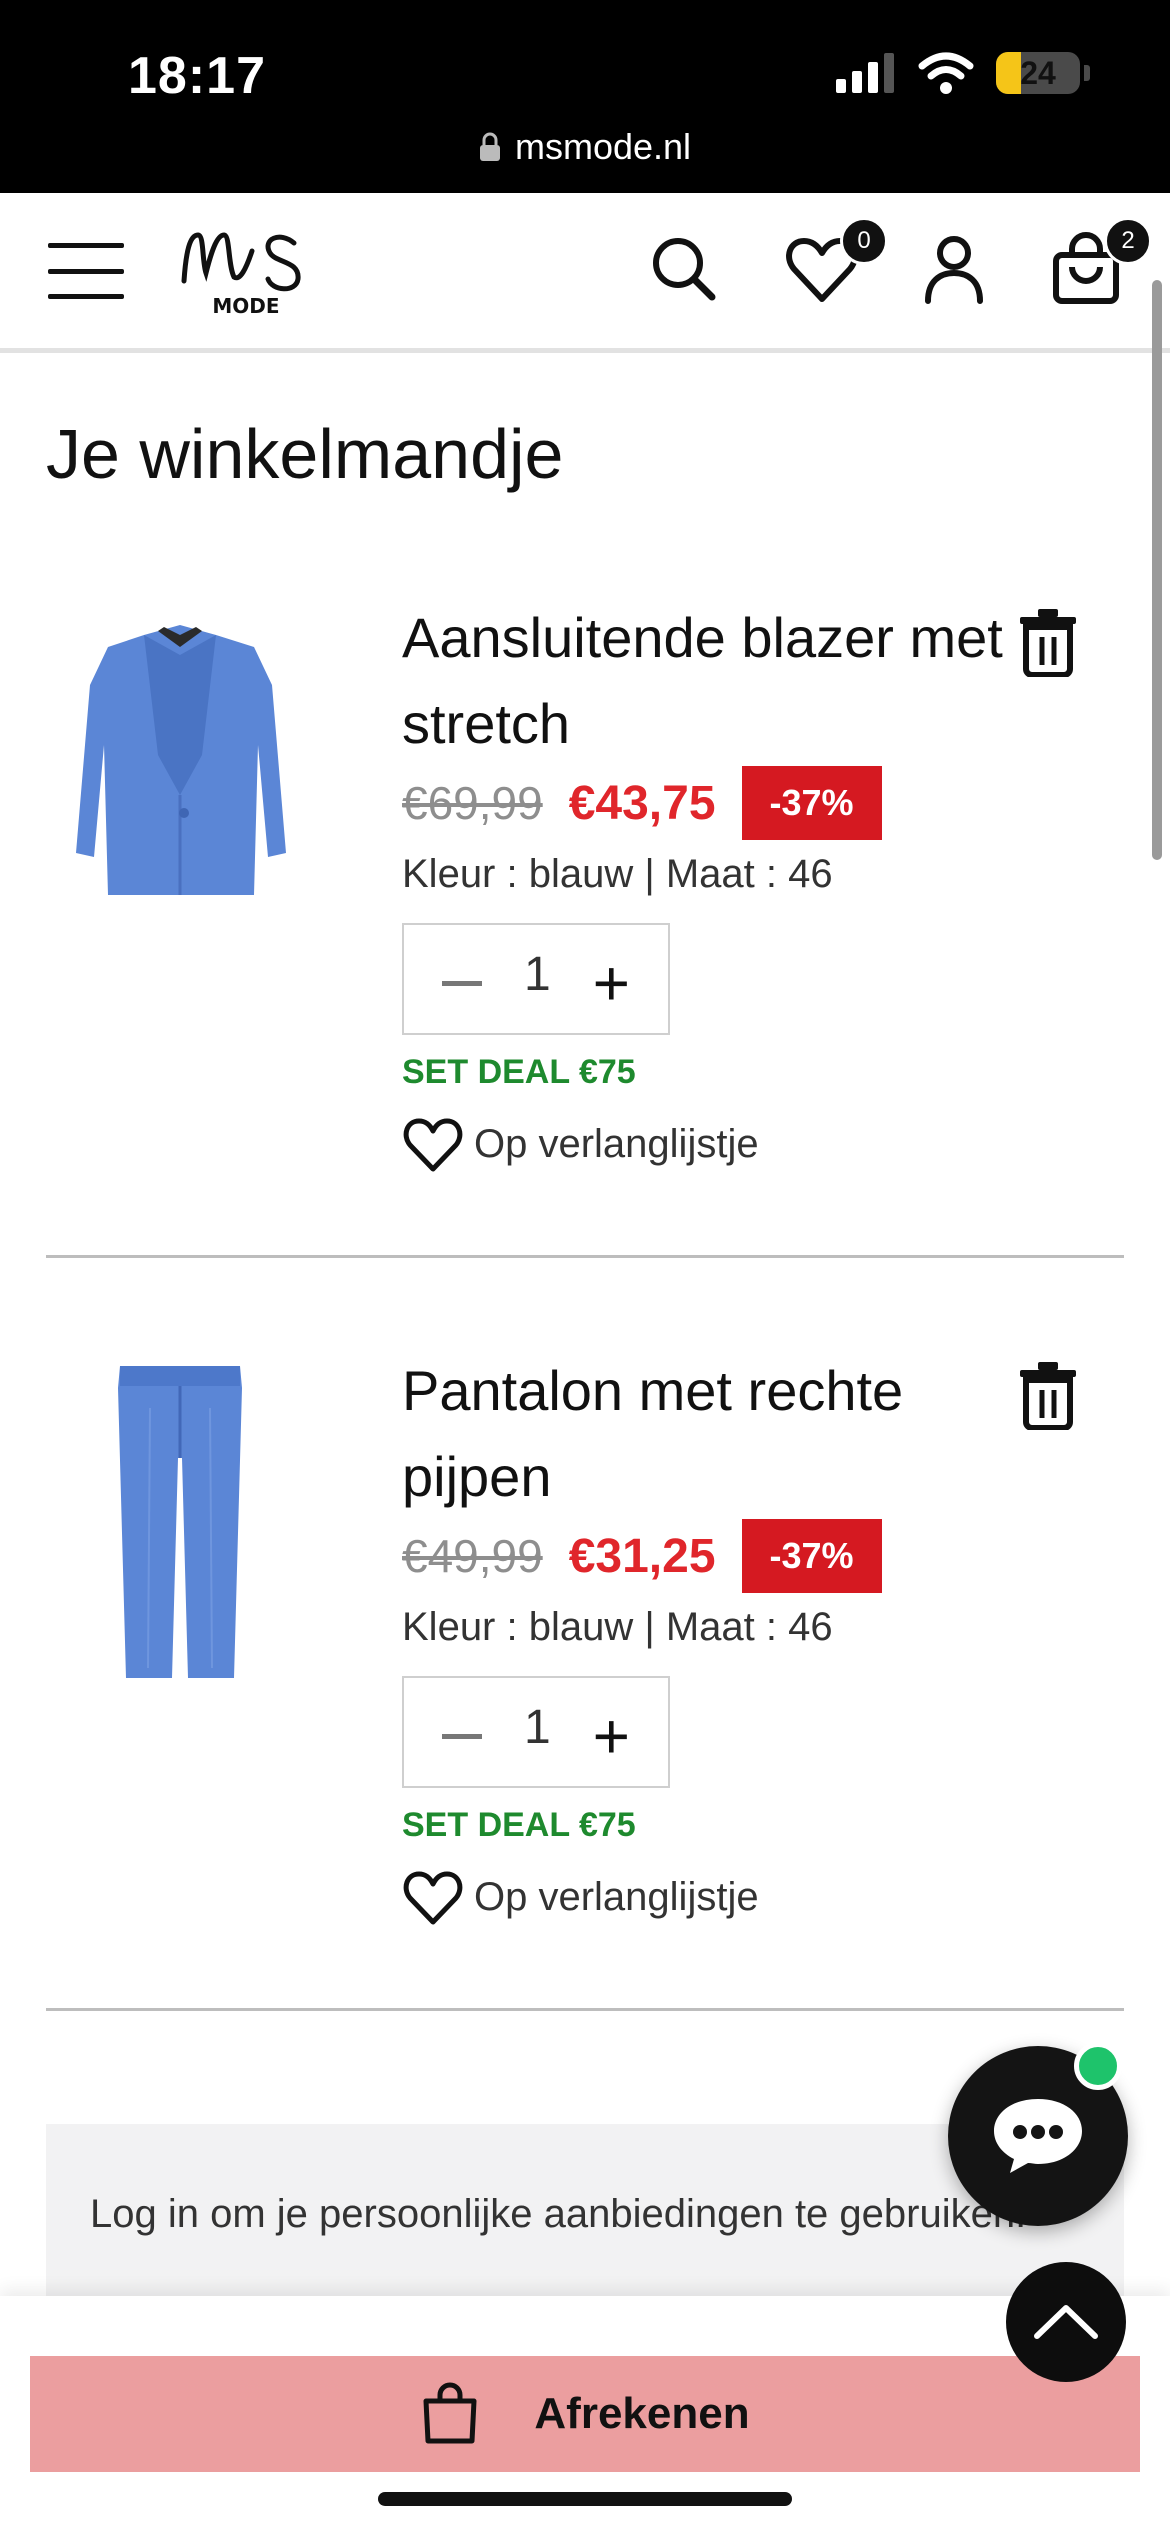 The image size is (1170, 2532). What do you see at coordinates (585, 273) in the screenshot?
I see `site-header: MODE 0 2` at bounding box center [585, 273].